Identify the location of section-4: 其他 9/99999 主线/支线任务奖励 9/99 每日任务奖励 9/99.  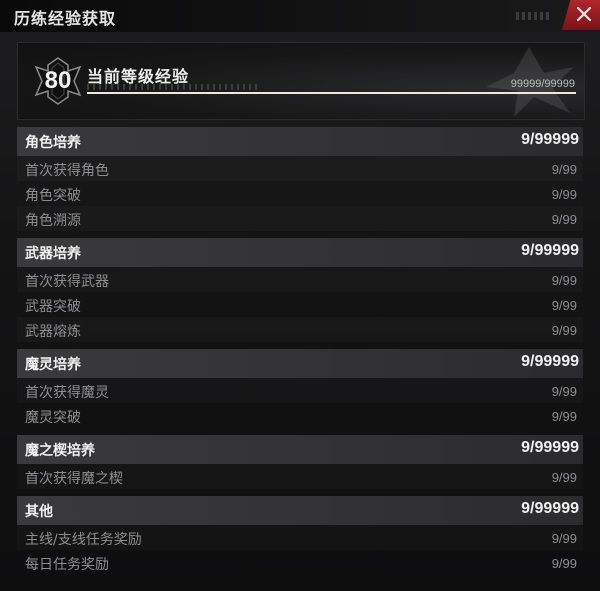
(300, 535).